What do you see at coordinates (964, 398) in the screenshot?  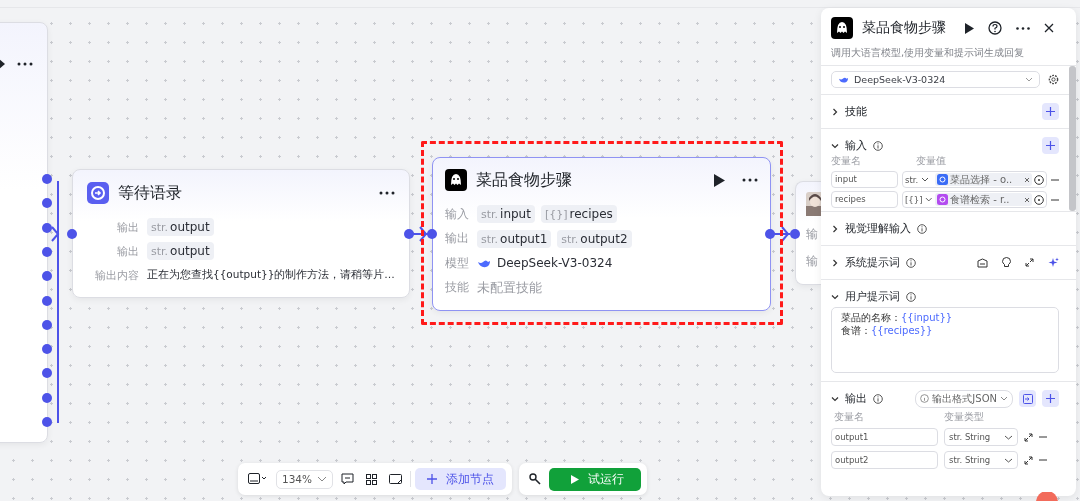 I see `format-select: 输出格式JSON` at bounding box center [964, 398].